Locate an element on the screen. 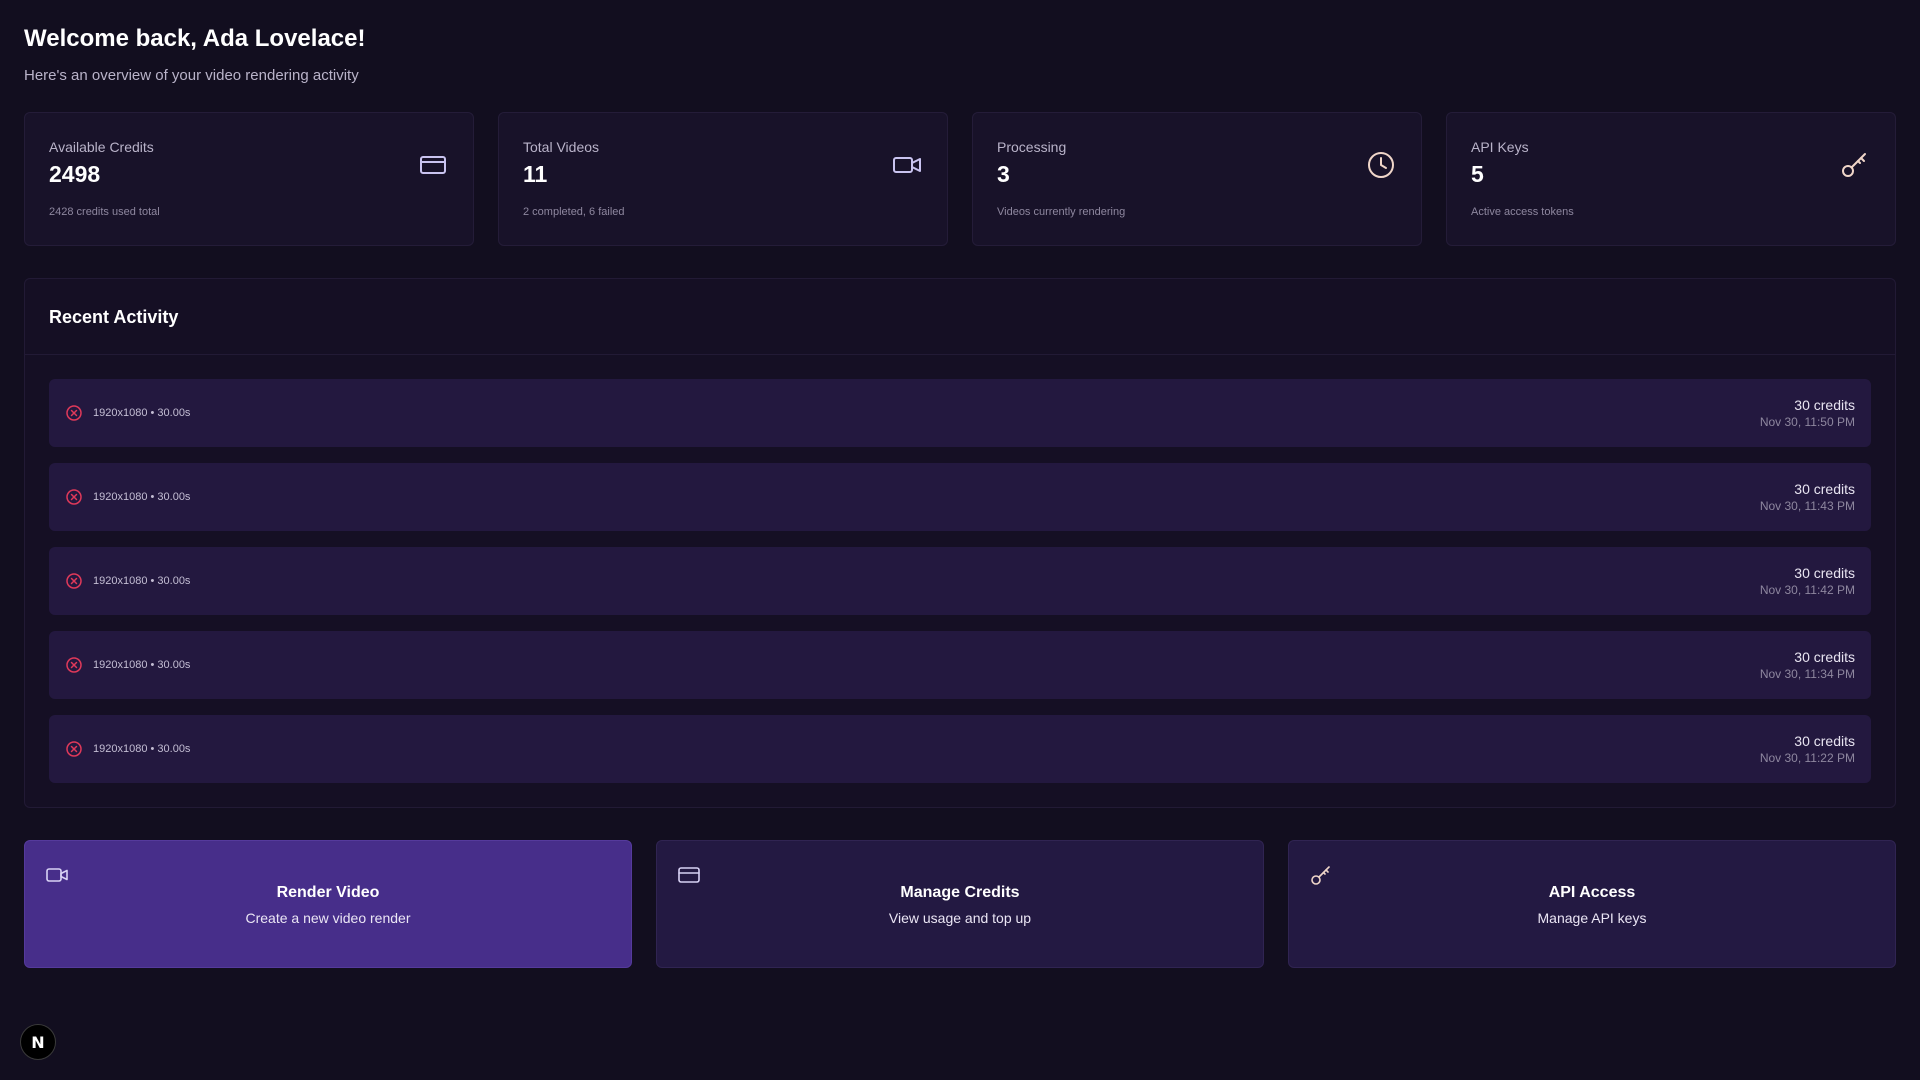  stat-card-api-keys: API Keys 5 Active access tokens is located at coordinates (1671, 179).